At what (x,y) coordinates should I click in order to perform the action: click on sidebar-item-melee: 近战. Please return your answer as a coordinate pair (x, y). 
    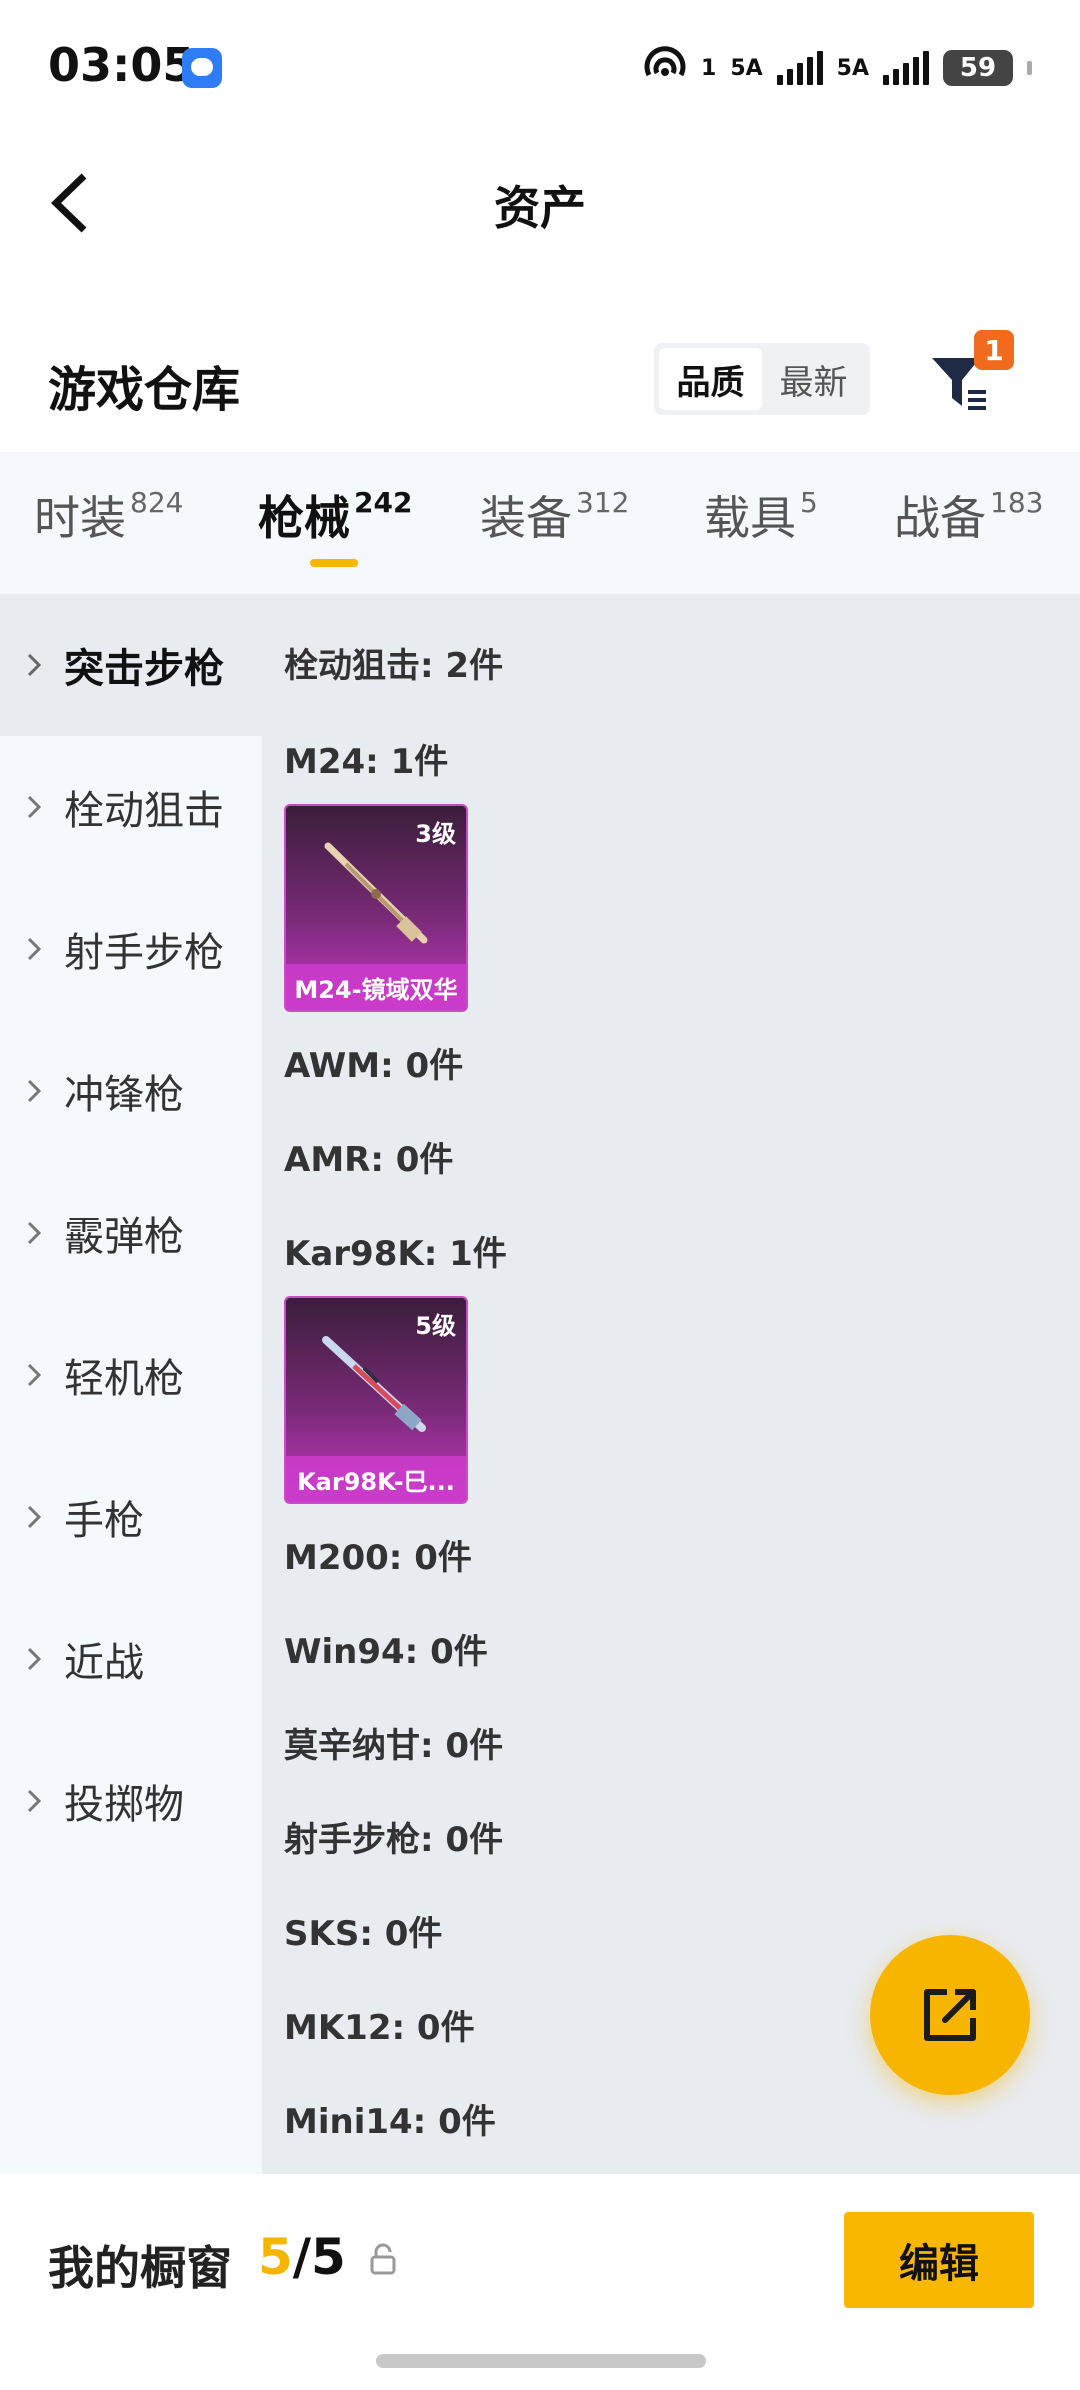
    Looking at the image, I should click on (131, 1659).